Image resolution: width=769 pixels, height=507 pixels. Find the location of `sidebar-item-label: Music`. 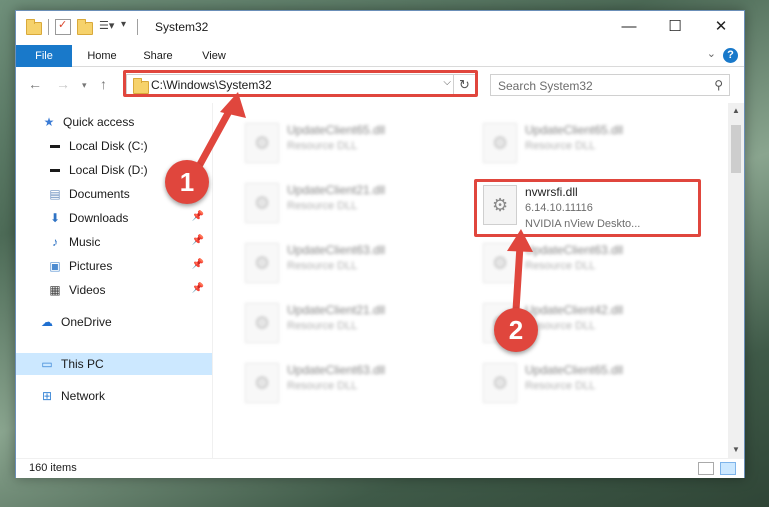

sidebar-item-label: Music is located at coordinates (85, 242).